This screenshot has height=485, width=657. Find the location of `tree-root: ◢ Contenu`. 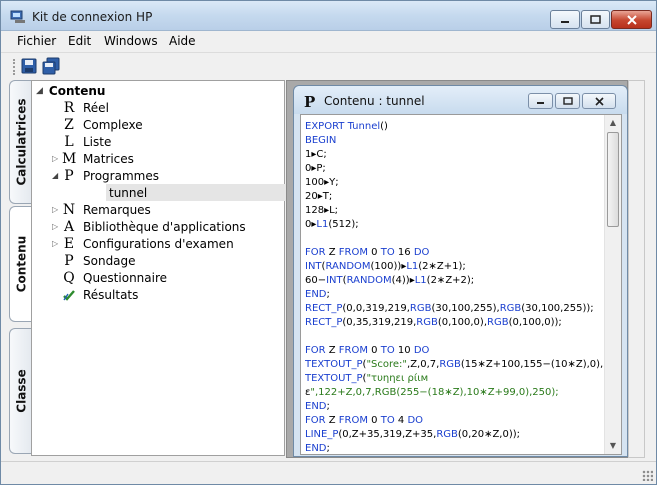

tree-root: ◢ Contenu is located at coordinates (70, 90).